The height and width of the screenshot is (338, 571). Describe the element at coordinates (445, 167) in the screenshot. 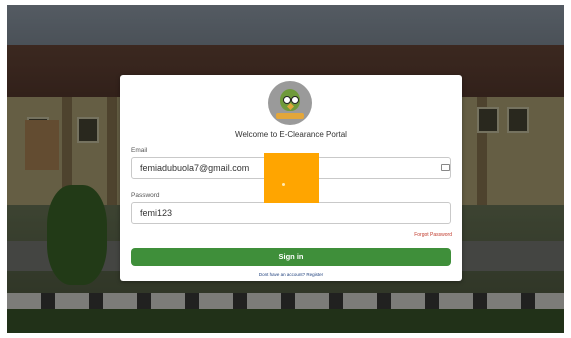

I see `card-icon` at that location.